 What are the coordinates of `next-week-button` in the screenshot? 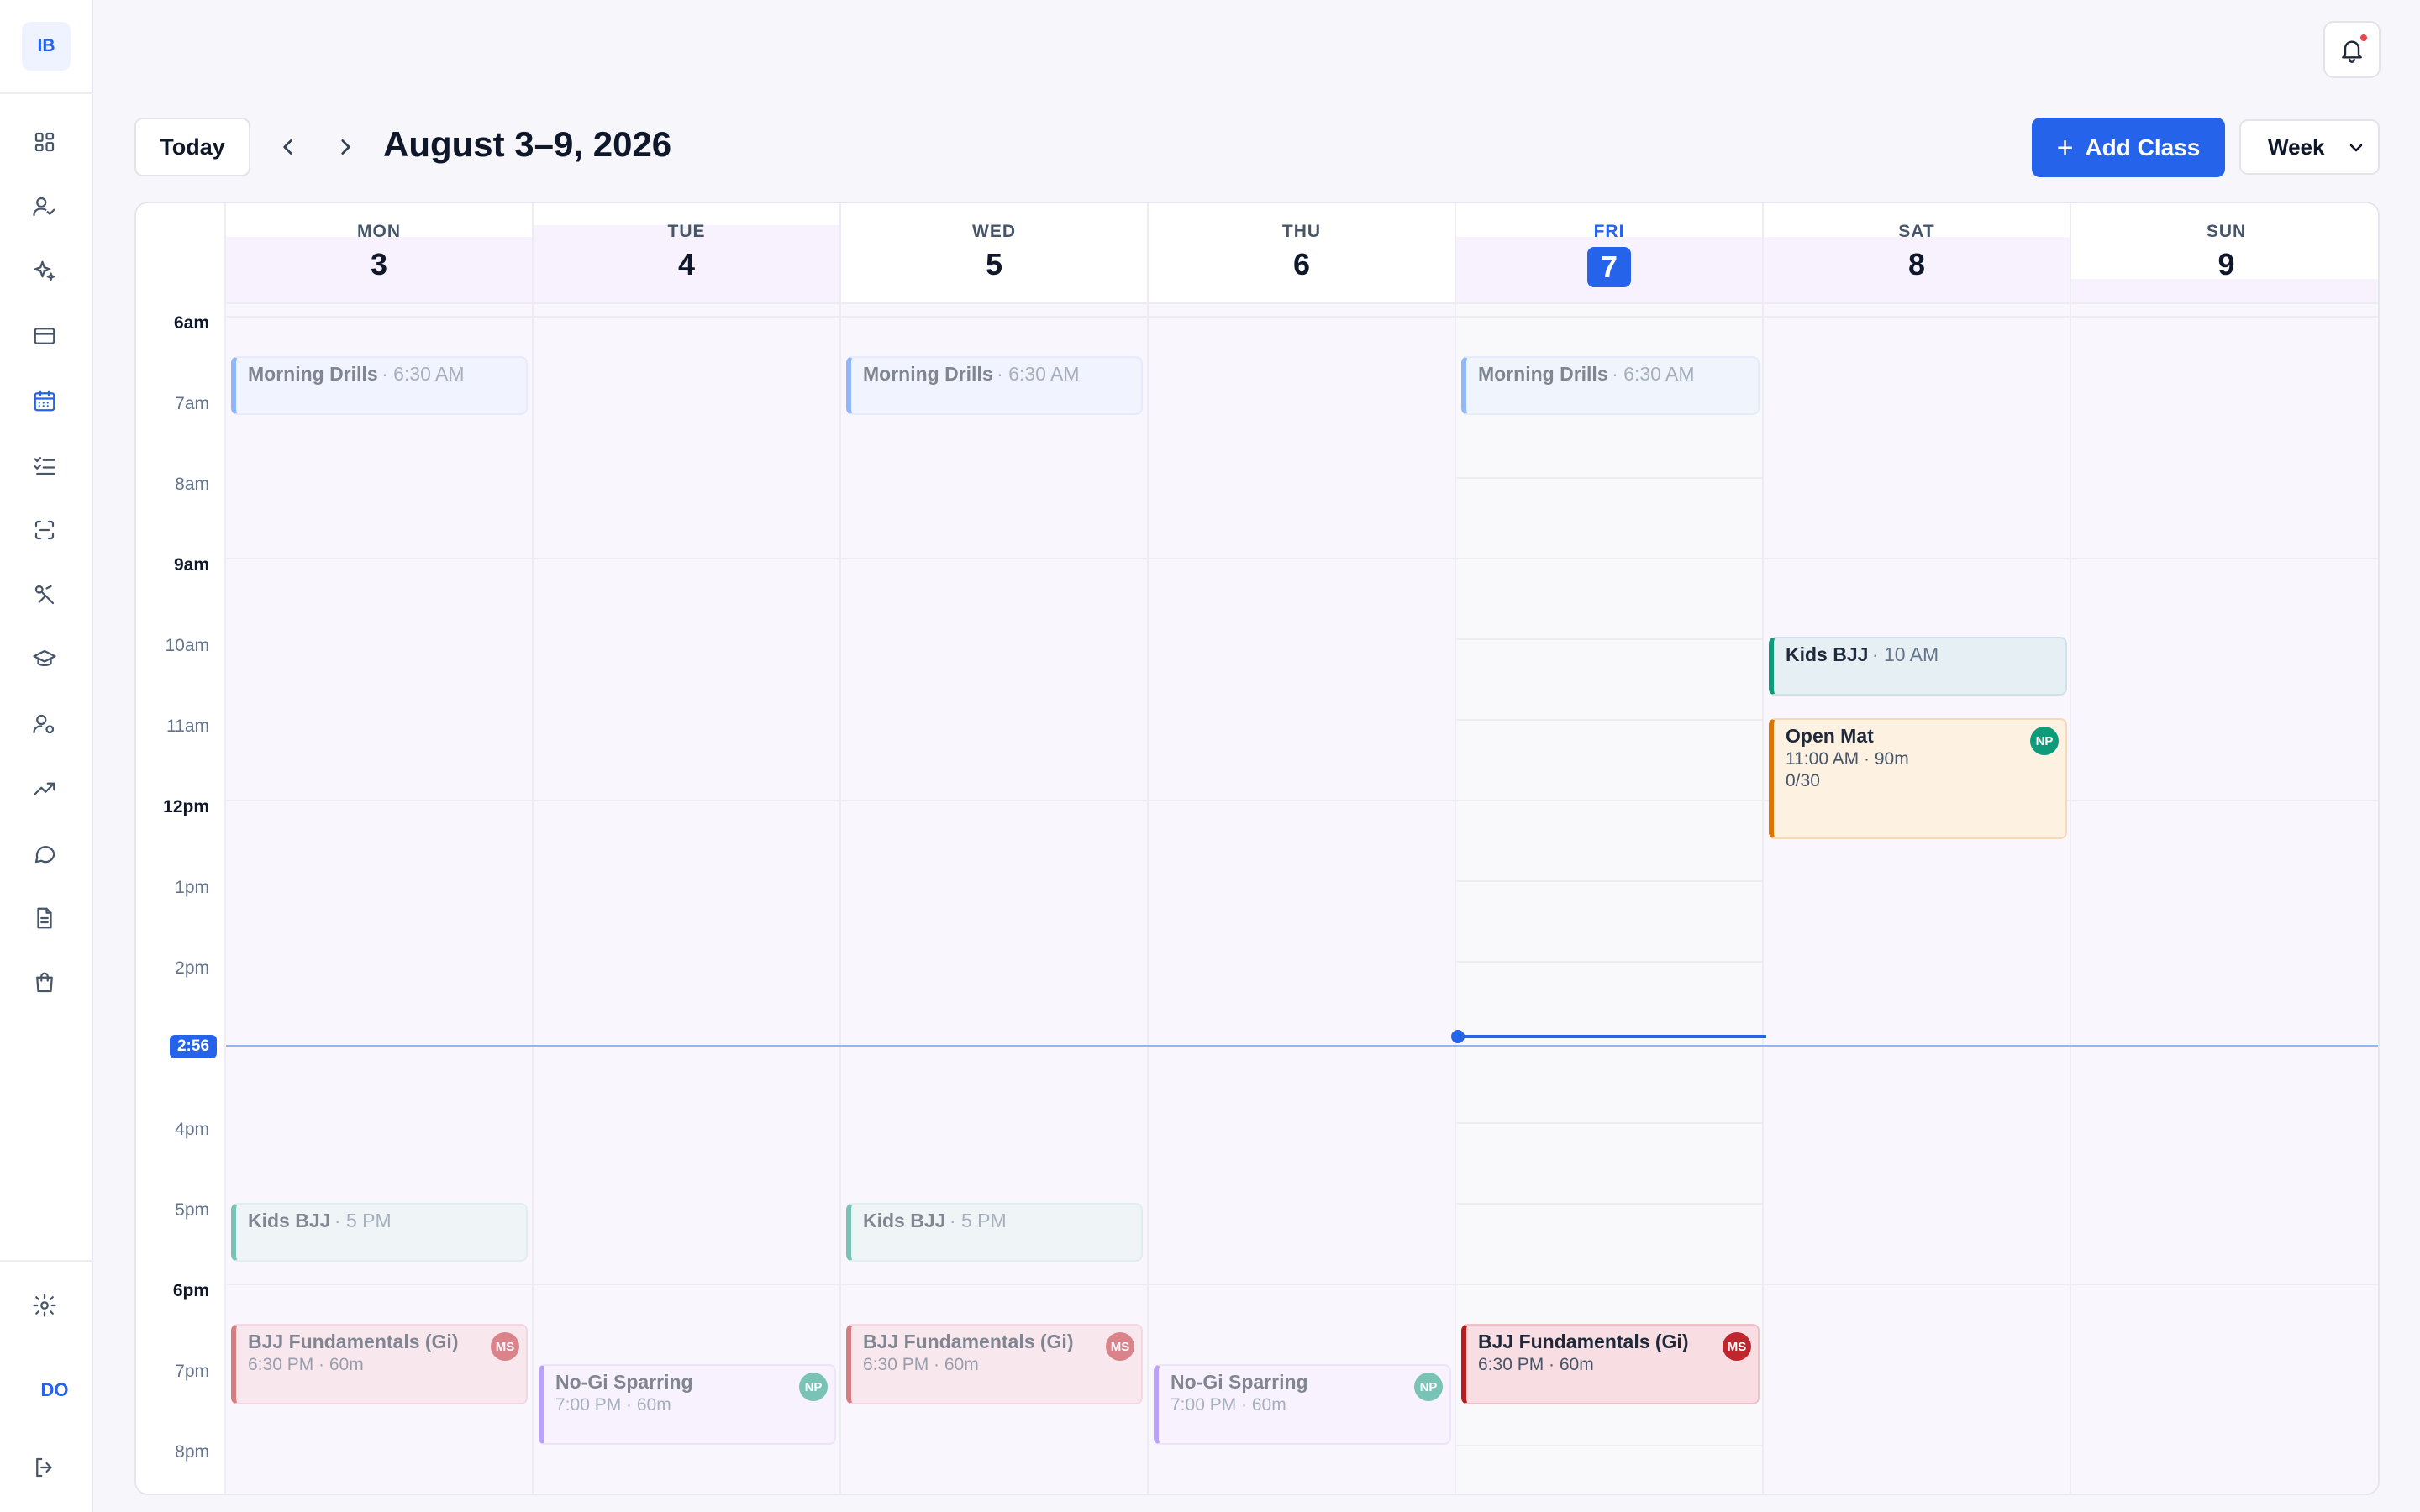 It's located at (345, 147).